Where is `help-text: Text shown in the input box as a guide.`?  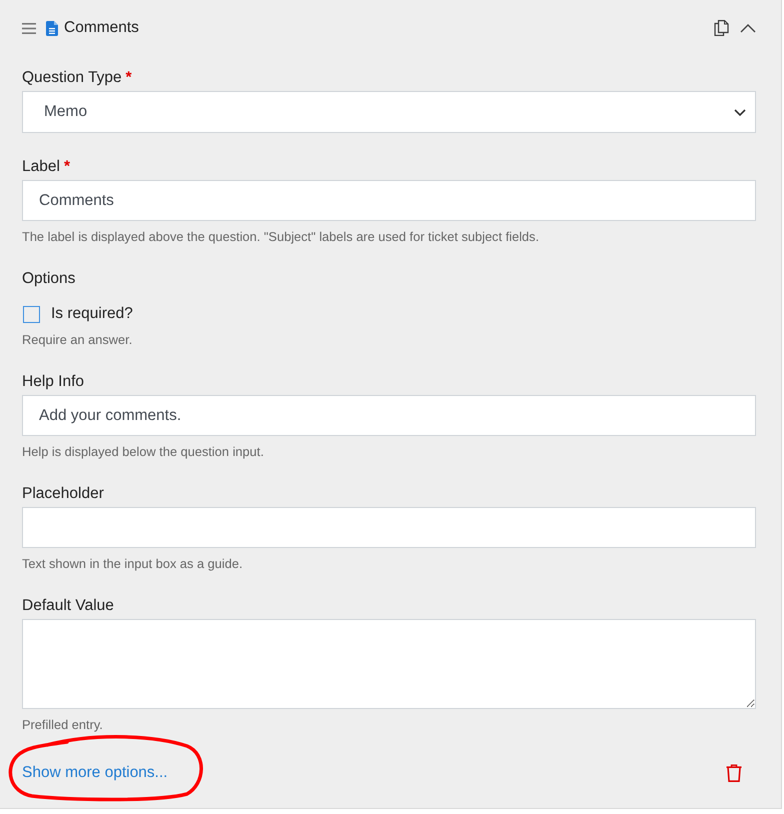
help-text: Text shown in the input box as a guide. is located at coordinates (132, 564).